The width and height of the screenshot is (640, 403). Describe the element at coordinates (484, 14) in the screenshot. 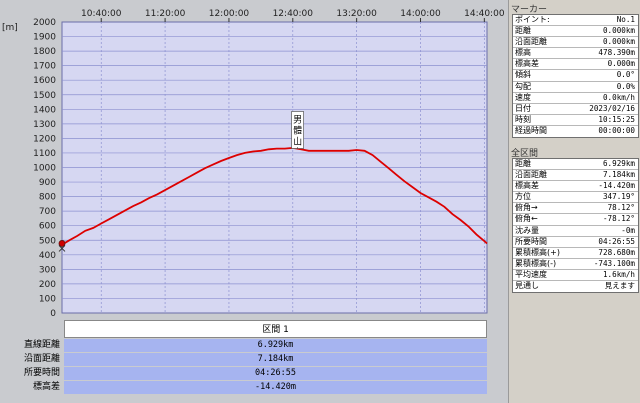

I see `x-tick-label: 14:40:00` at that location.